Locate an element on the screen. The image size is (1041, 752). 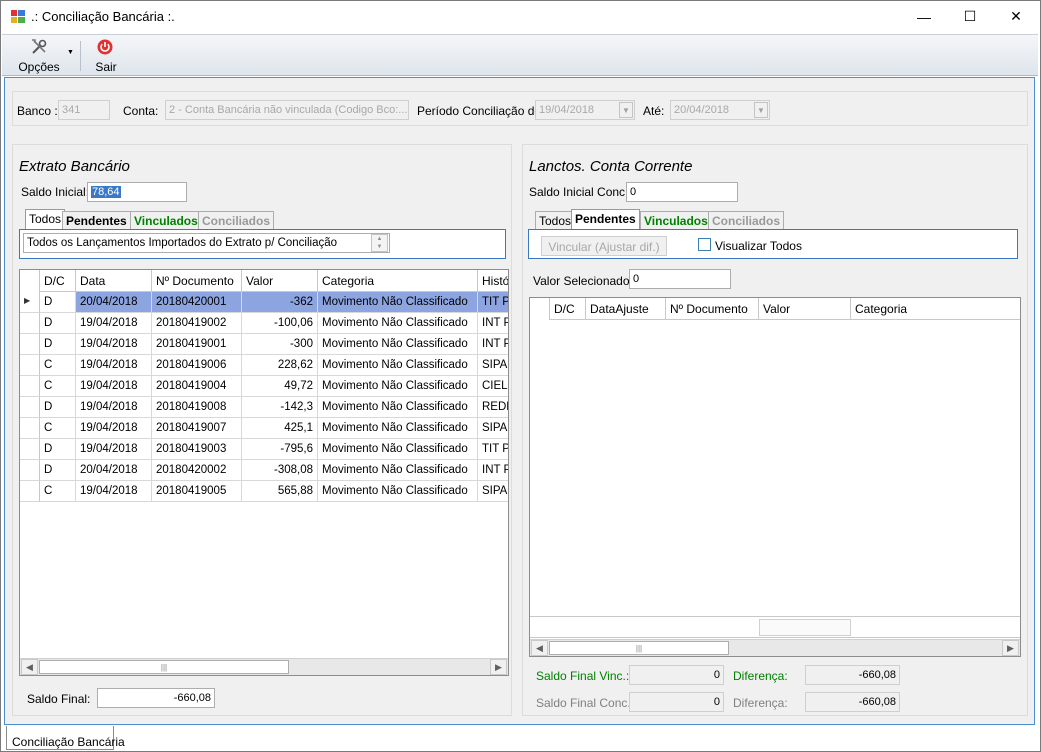
saldo-inicial-conc-field: 0 is located at coordinates (682, 192).